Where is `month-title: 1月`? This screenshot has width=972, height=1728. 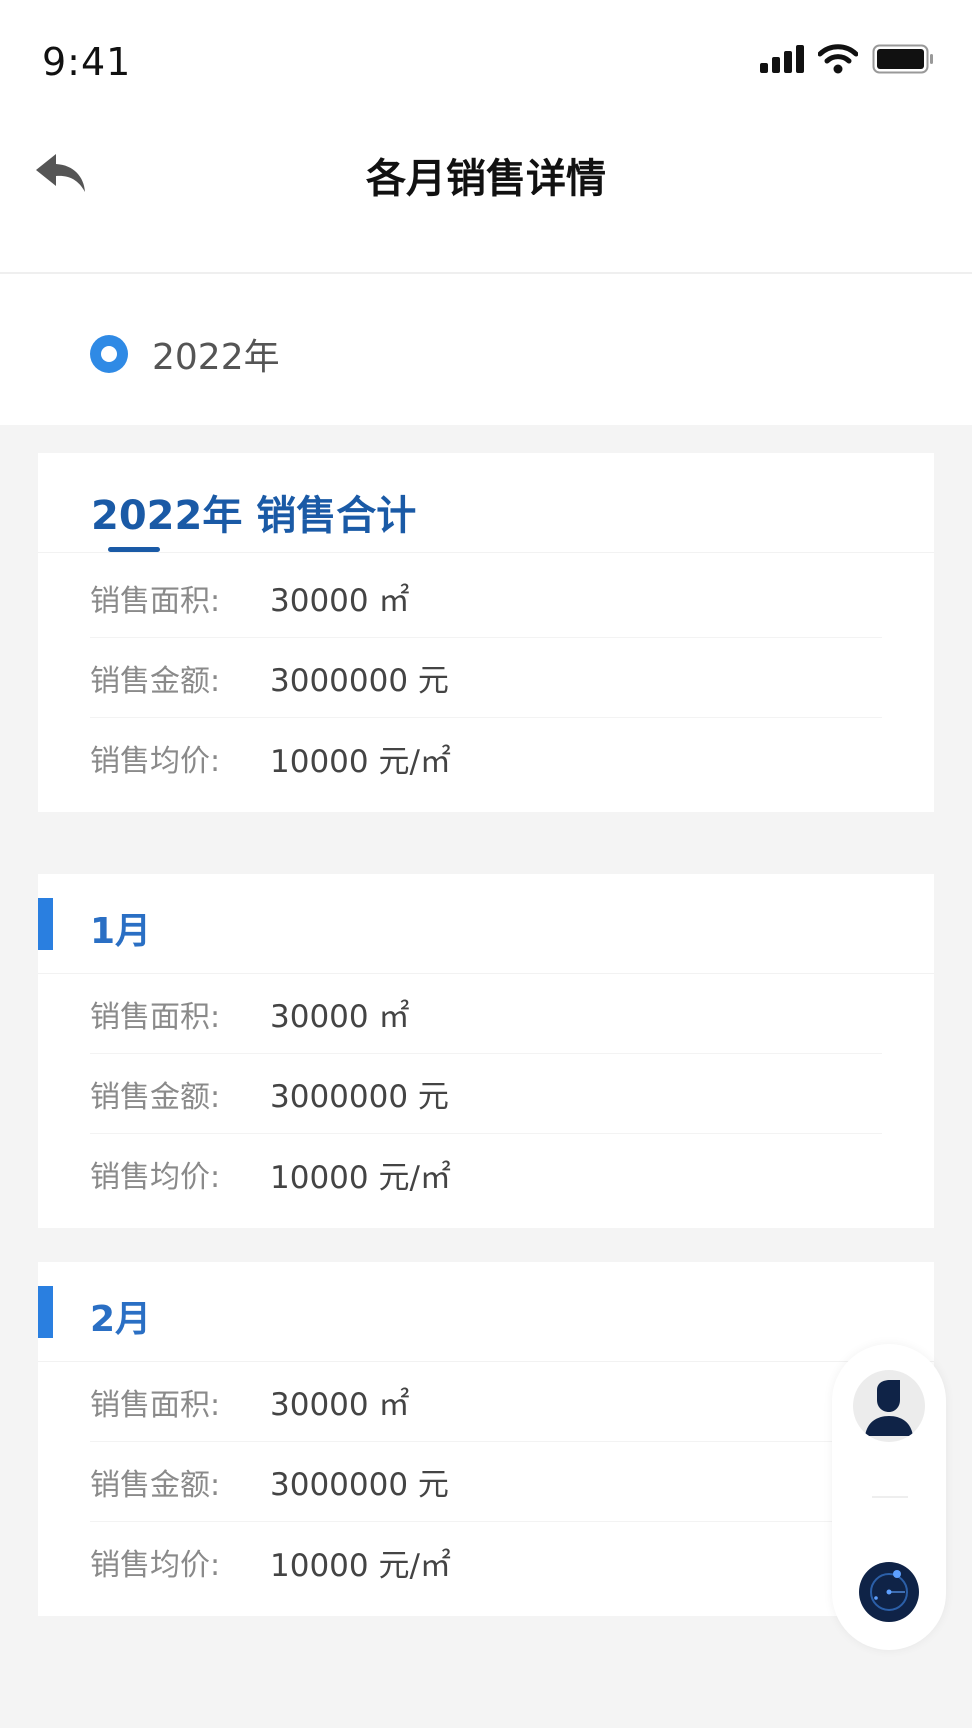 month-title: 1月 is located at coordinates (121, 931).